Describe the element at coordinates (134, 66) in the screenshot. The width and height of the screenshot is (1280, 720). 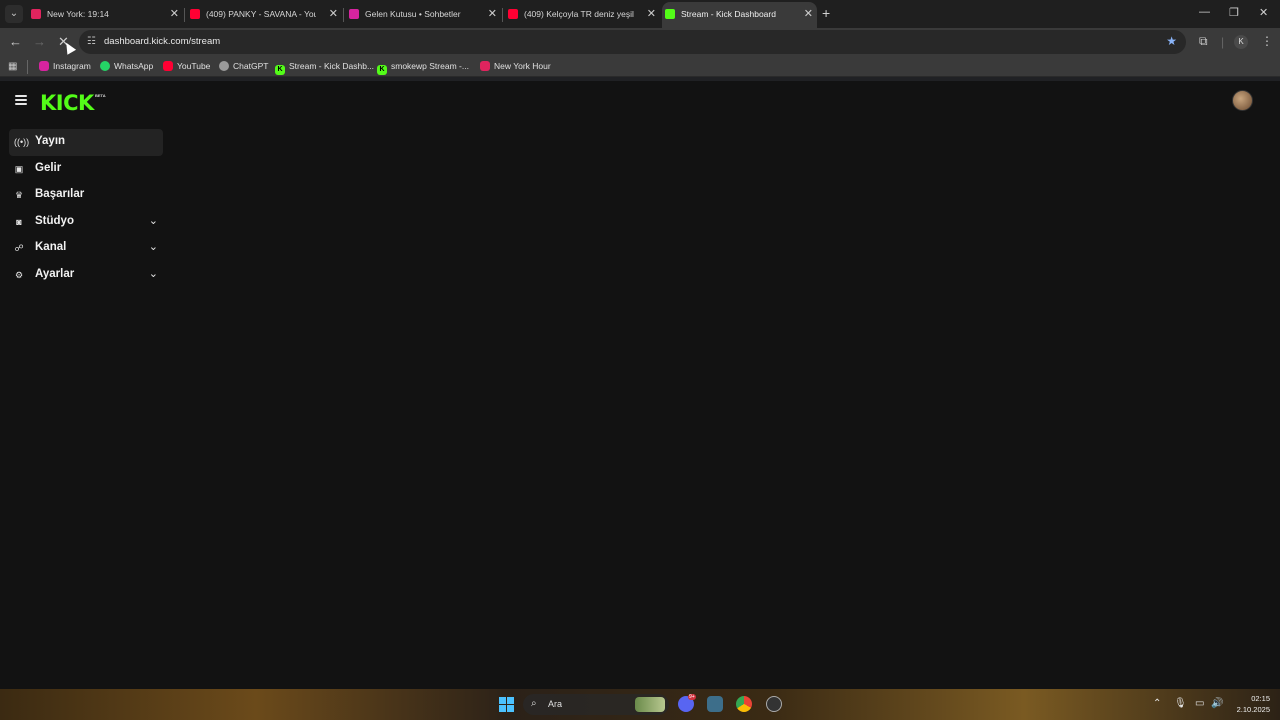
I see `bookmark-label: WhatsApp` at that location.